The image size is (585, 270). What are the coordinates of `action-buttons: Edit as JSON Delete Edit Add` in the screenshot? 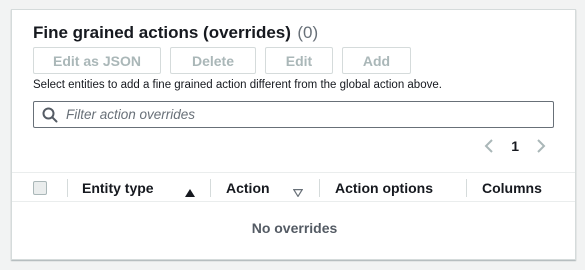 It's located at (222, 60).